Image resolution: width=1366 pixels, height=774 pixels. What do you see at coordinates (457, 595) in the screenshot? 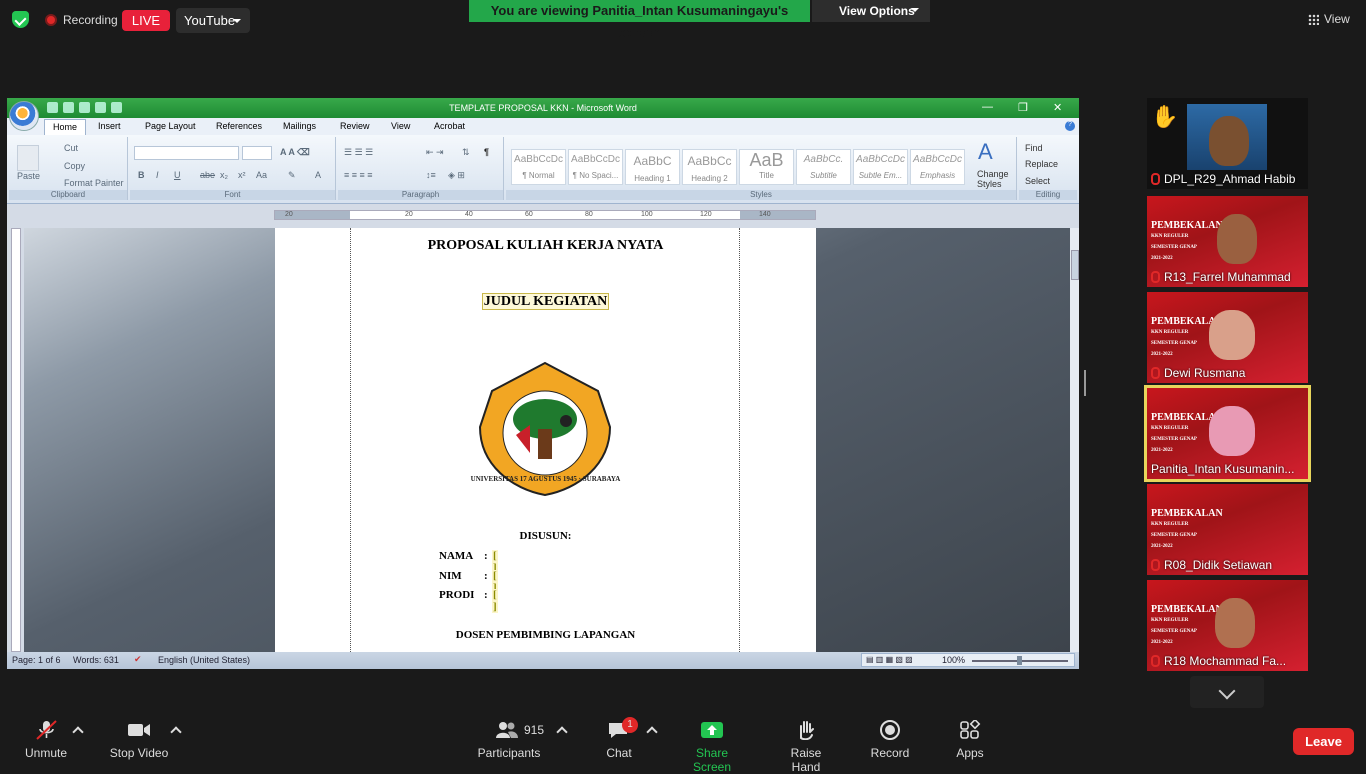
I see `prodi-label: PRODI` at bounding box center [457, 595].